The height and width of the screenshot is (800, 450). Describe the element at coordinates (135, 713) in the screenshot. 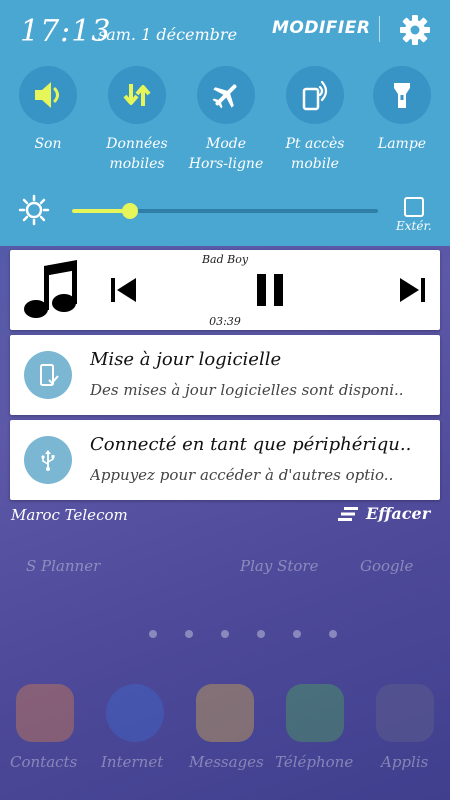

I see `internet-icon` at that location.